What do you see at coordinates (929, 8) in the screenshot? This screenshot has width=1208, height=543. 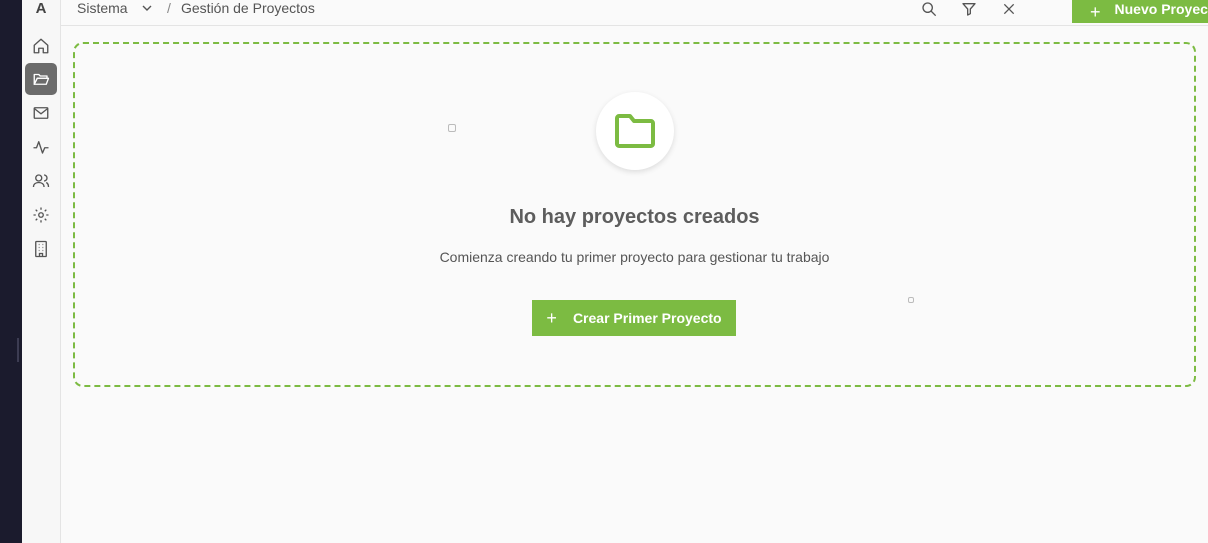 I see `search-icon` at bounding box center [929, 8].